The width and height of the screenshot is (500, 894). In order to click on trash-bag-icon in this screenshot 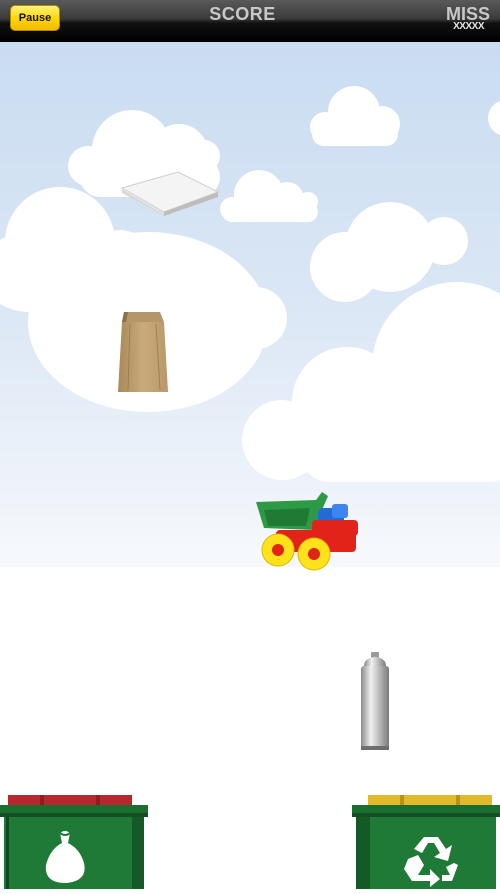, I will do `click(65, 857)`.